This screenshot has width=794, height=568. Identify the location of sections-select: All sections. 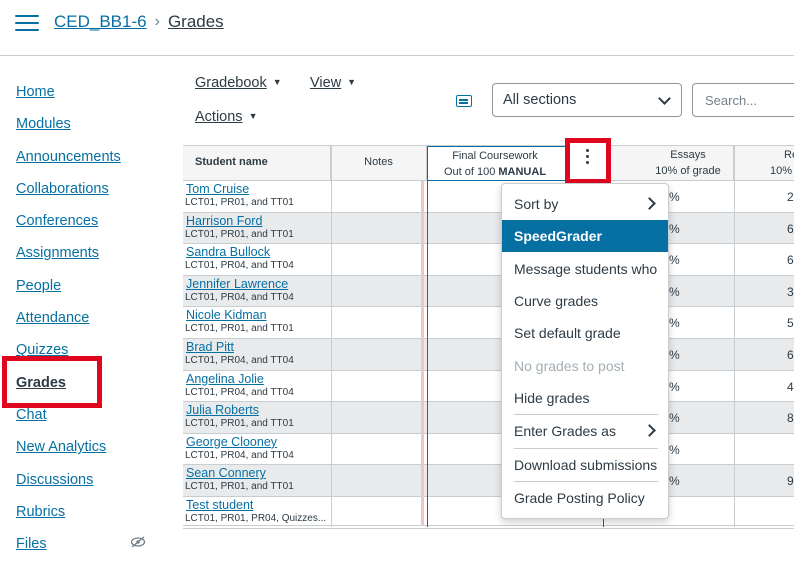
(587, 100).